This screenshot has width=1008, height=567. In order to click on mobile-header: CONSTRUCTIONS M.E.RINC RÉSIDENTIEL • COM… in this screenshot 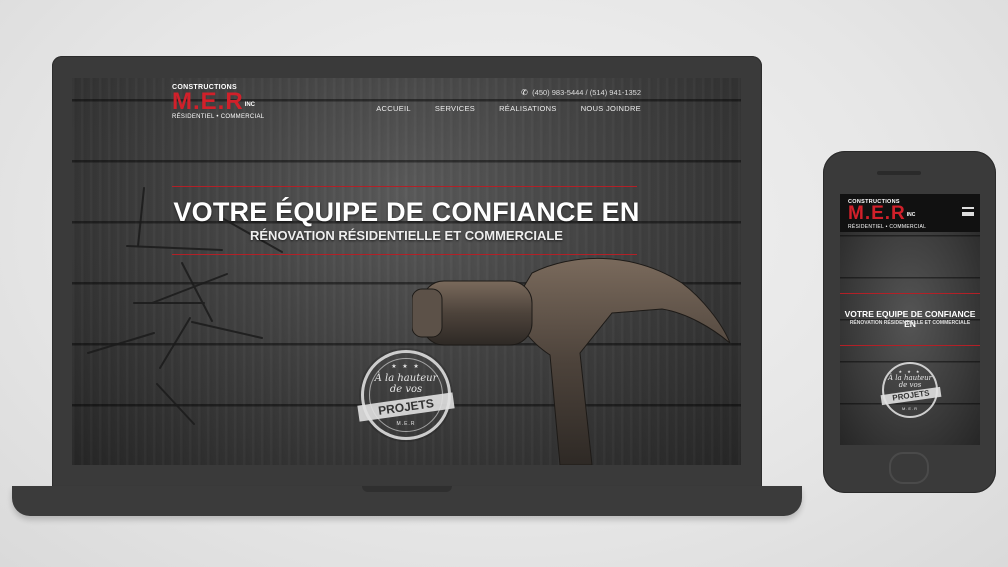, I will do `click(910, 213)`.